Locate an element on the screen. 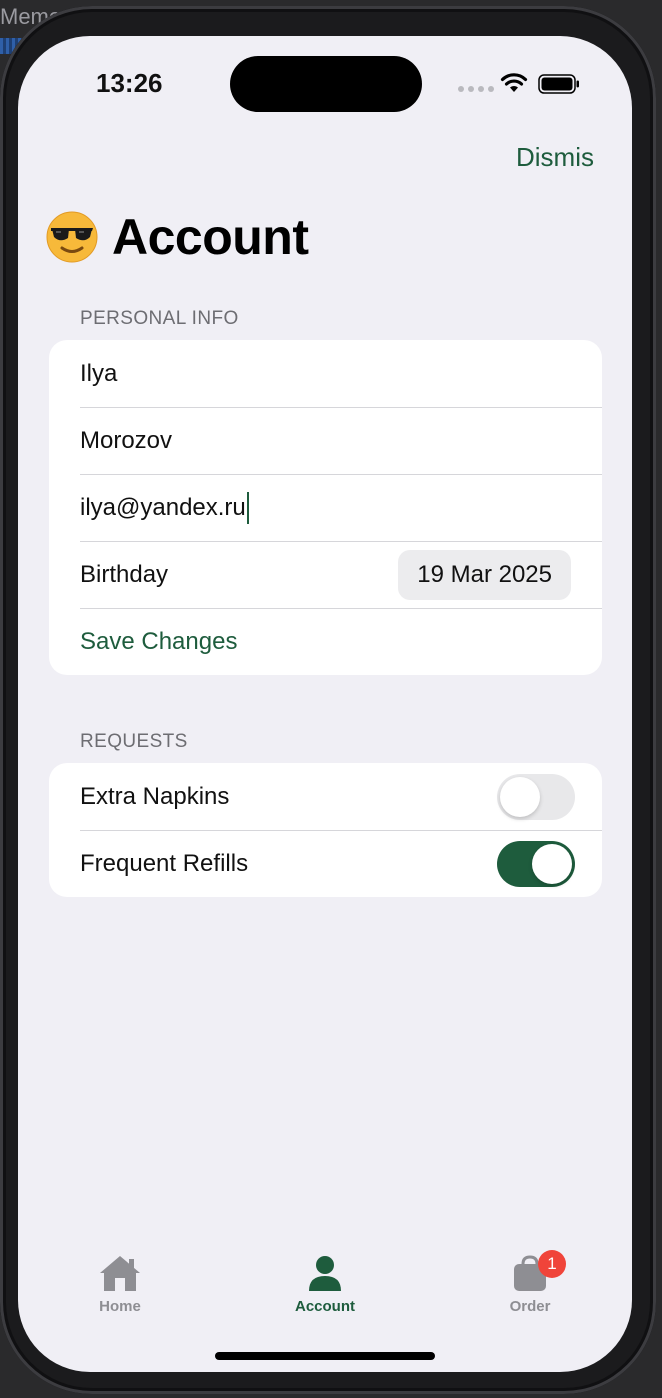 The width and height of the screenshot is (662, 1398). tab-order: 1 Order is located at coordinates (530, 1282).